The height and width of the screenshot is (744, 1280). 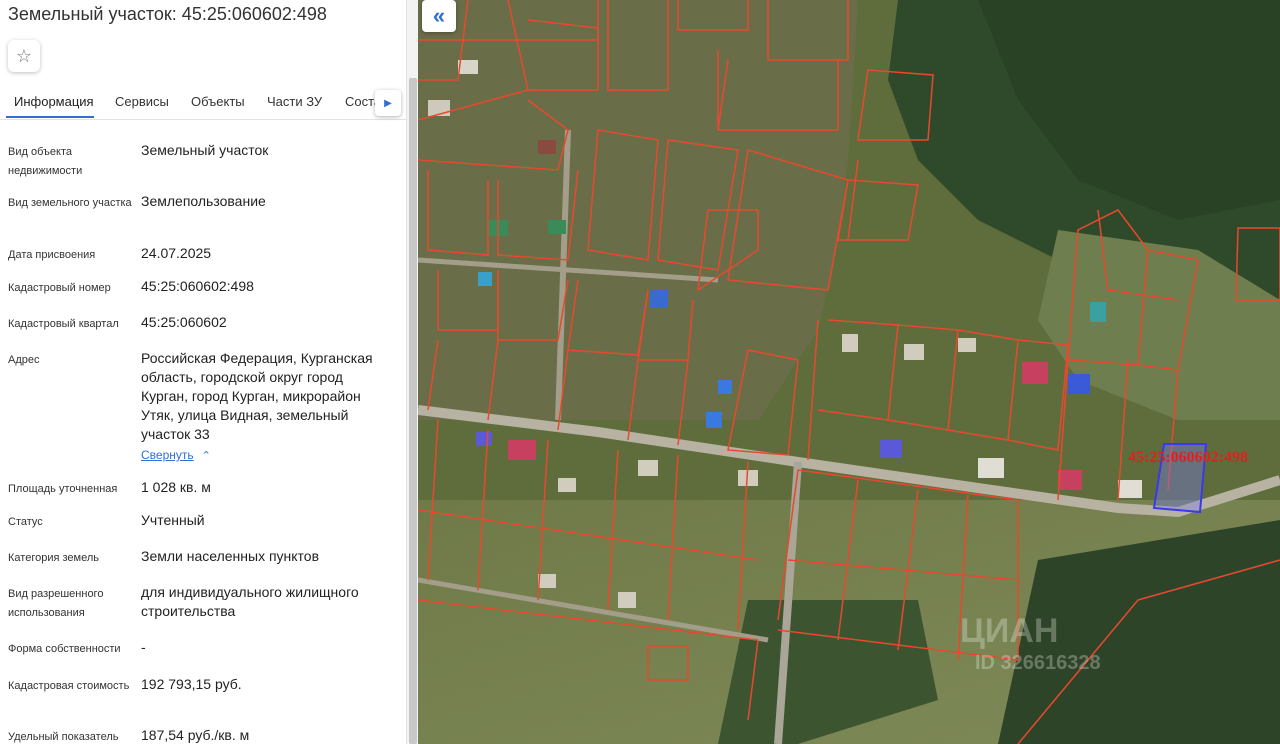 What do you see at coordinates (50, 117) in the screenshot?
I see `active-tab-indicator` at bounding box center [50, 117].